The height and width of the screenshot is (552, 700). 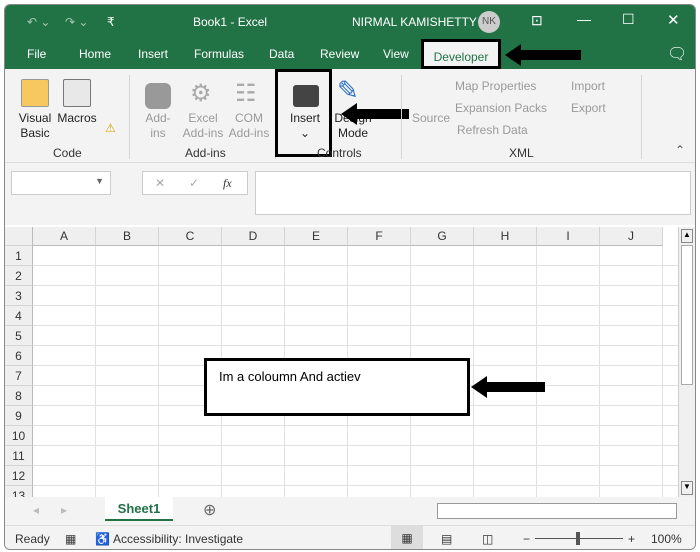 What do you see at coordinates (557, 511) in the screenshot?
I see `horizontal-scrollbar` at bounding box center [557, 511].